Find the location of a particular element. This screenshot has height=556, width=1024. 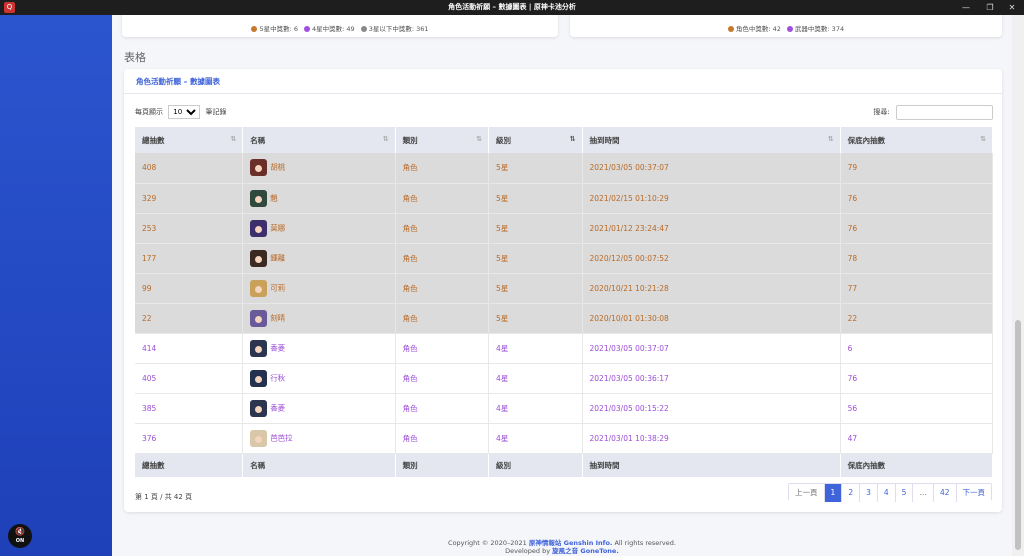

cell-pity: 77 is located at coordinates (917, 288).